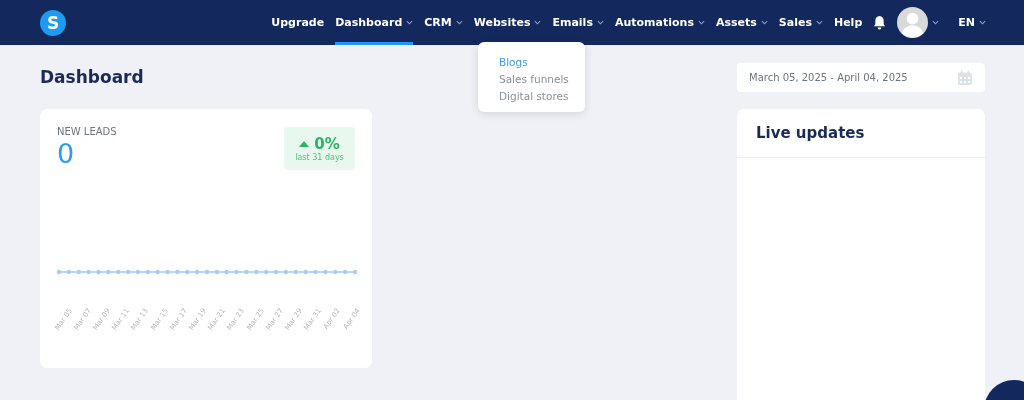  What do you see at coordinates (848, 22) in the screenshot?
I see `nav-link: Help` at bounding box center [848, 22].